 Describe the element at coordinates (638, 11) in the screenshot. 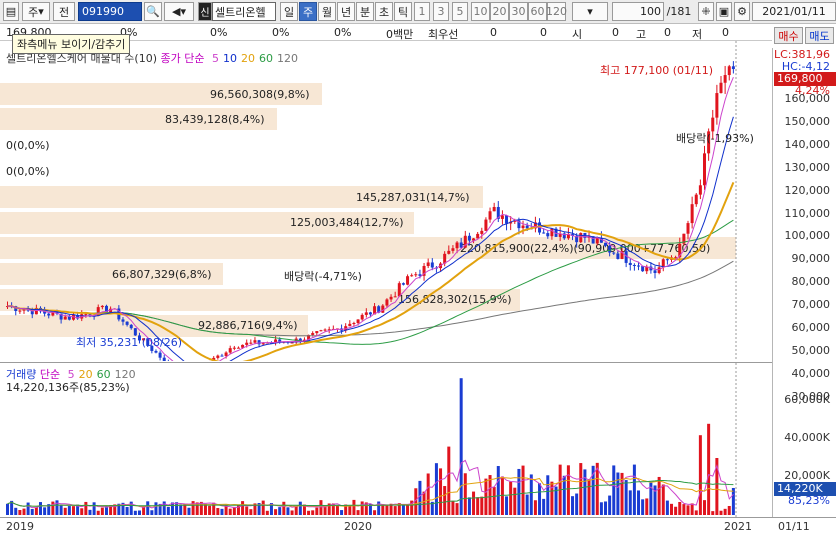

I see `bar-count-input: 100` at that location.